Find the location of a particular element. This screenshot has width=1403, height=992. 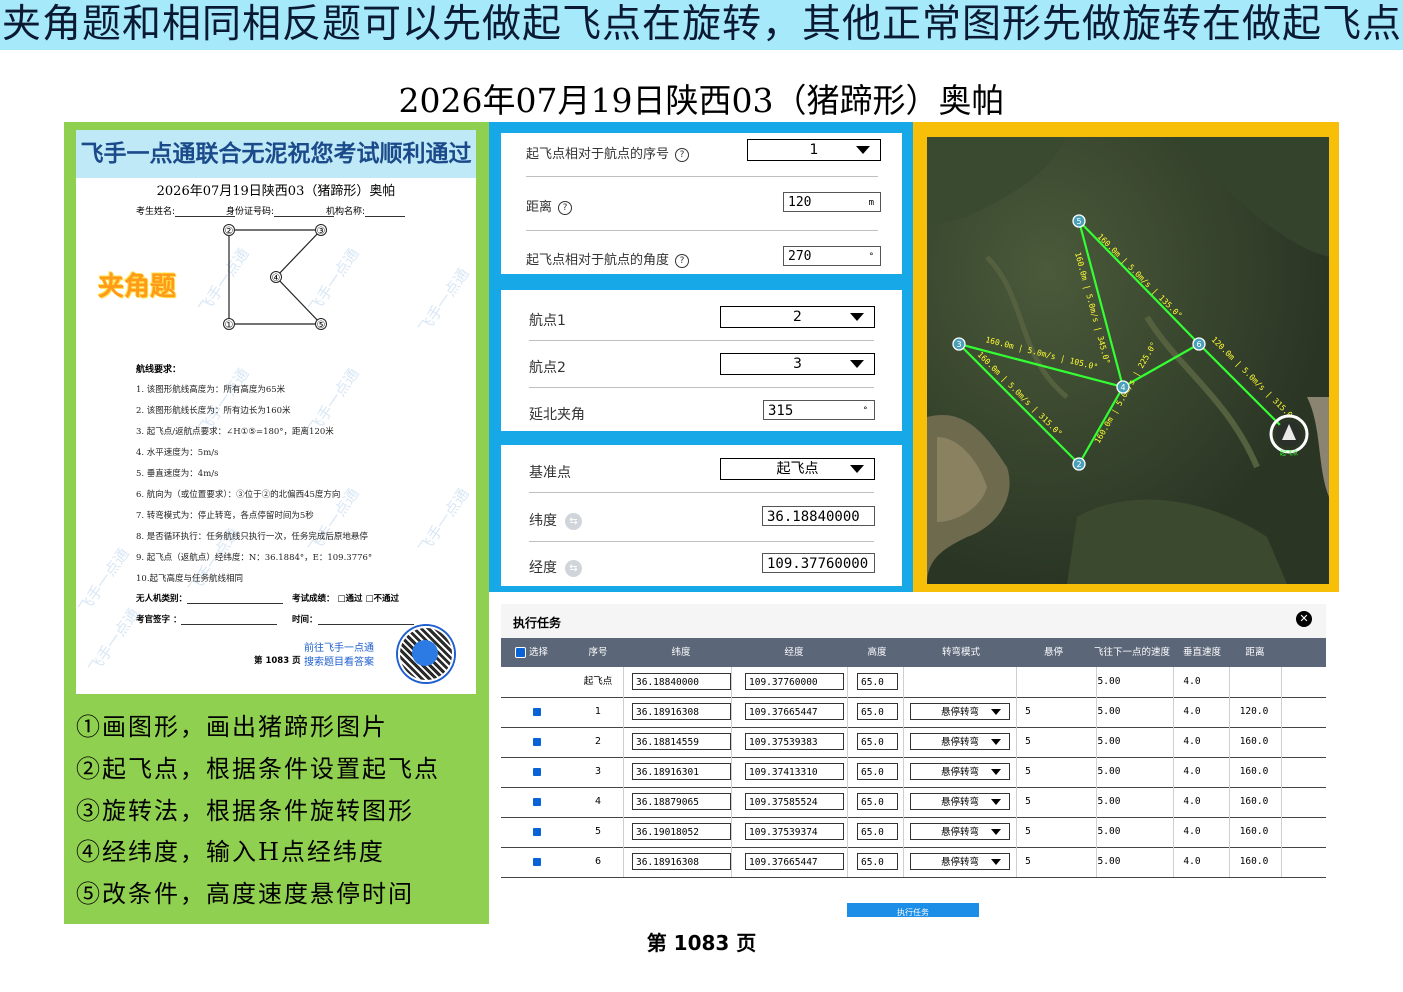

paper-title: 2026年07月19日陕西03（猪蹄形）奥帕 is located at coordinates (276, 191).